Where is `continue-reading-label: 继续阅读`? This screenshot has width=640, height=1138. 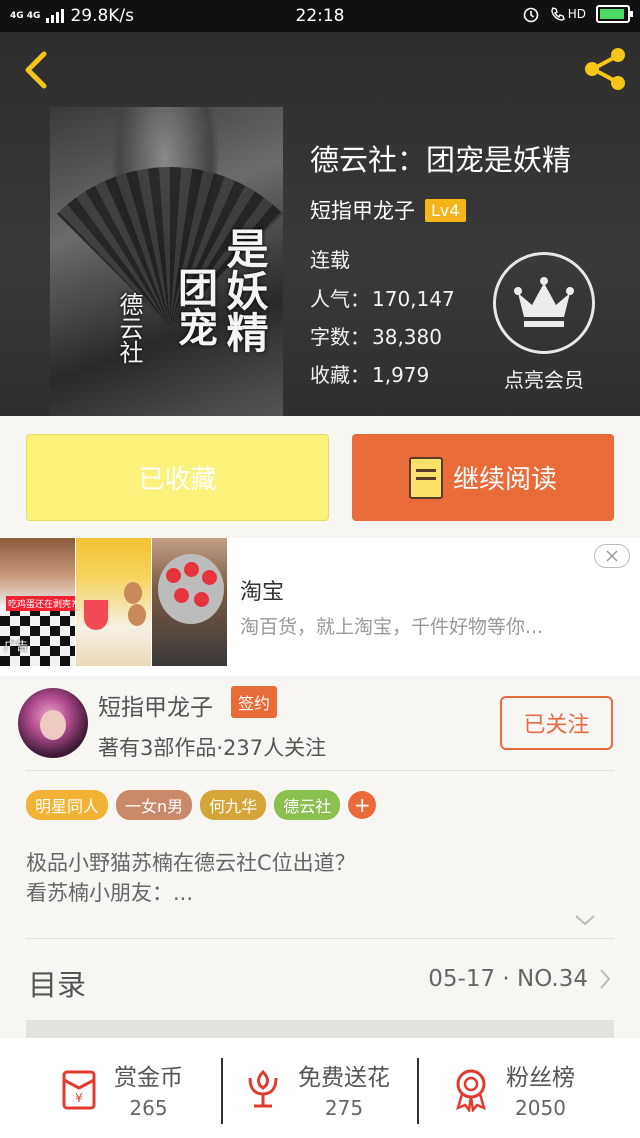 continue-reading-label: 继续阅读 is located at coordinates (504, 480).